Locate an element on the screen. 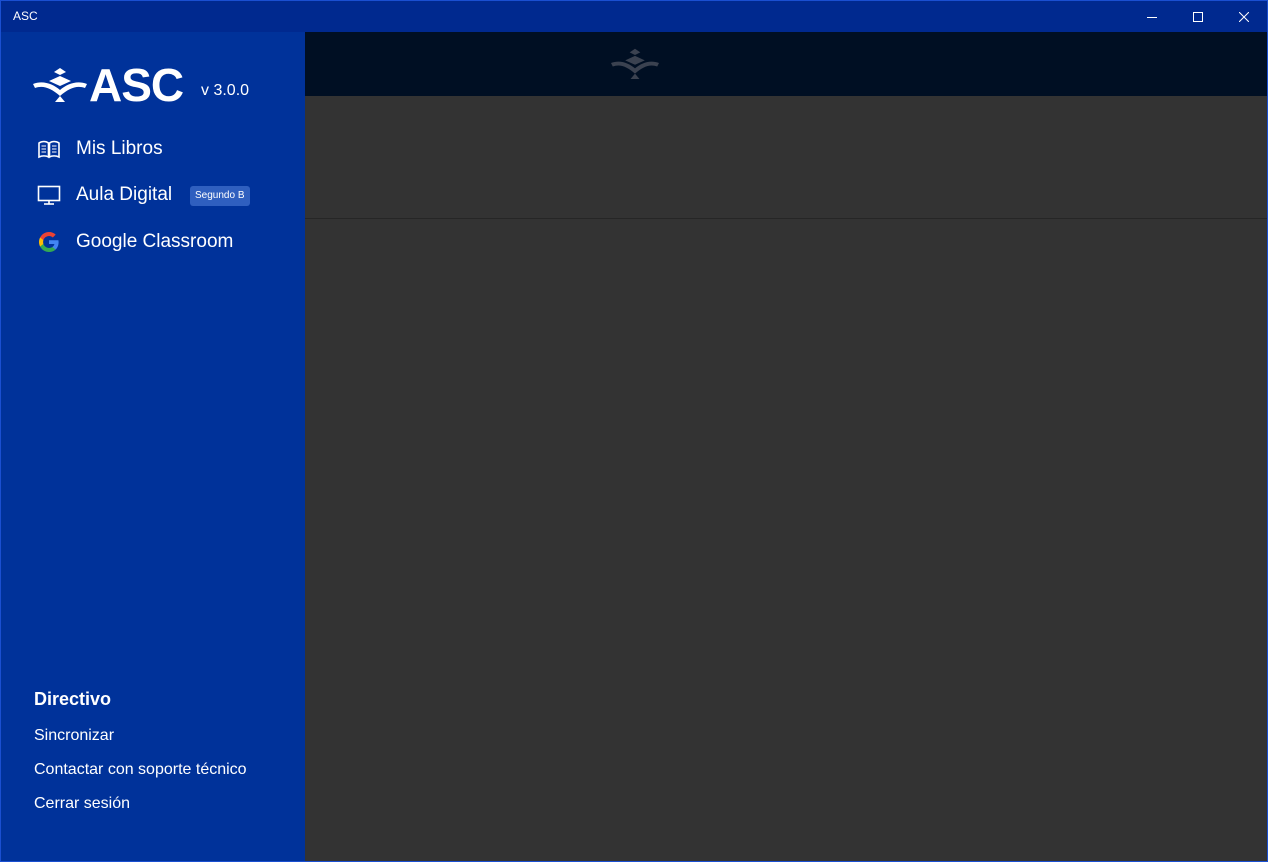  close-button is located at coordinates (1244, 16).